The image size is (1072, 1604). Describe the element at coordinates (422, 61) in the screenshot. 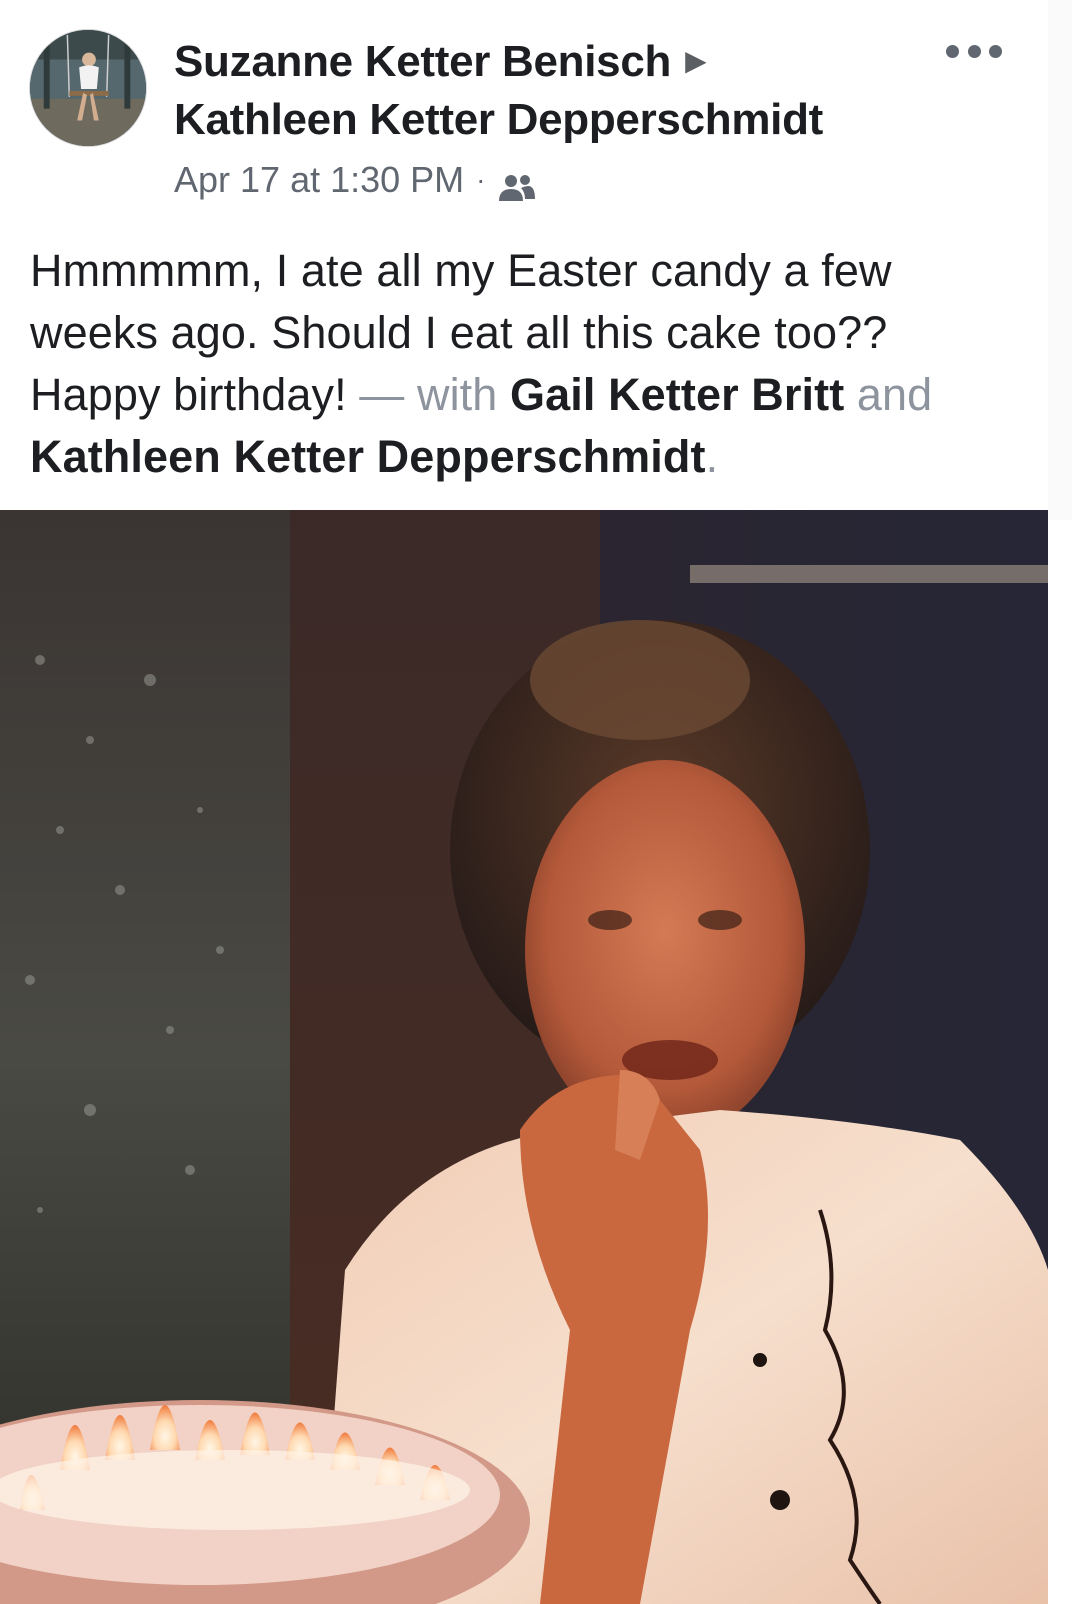

I see `author-name: Suzanne Ketter Benisch` at that location.